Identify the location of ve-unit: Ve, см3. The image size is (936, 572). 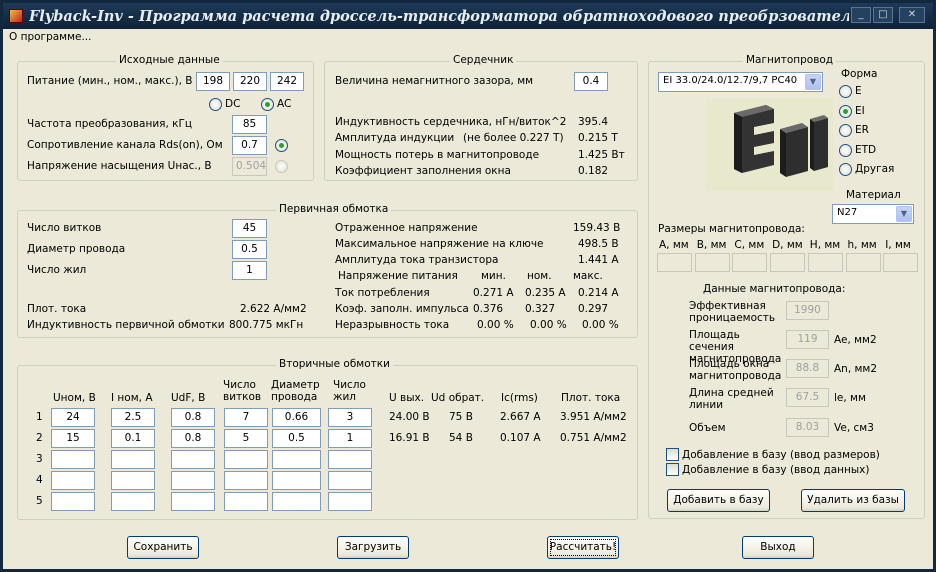
(854, 428).